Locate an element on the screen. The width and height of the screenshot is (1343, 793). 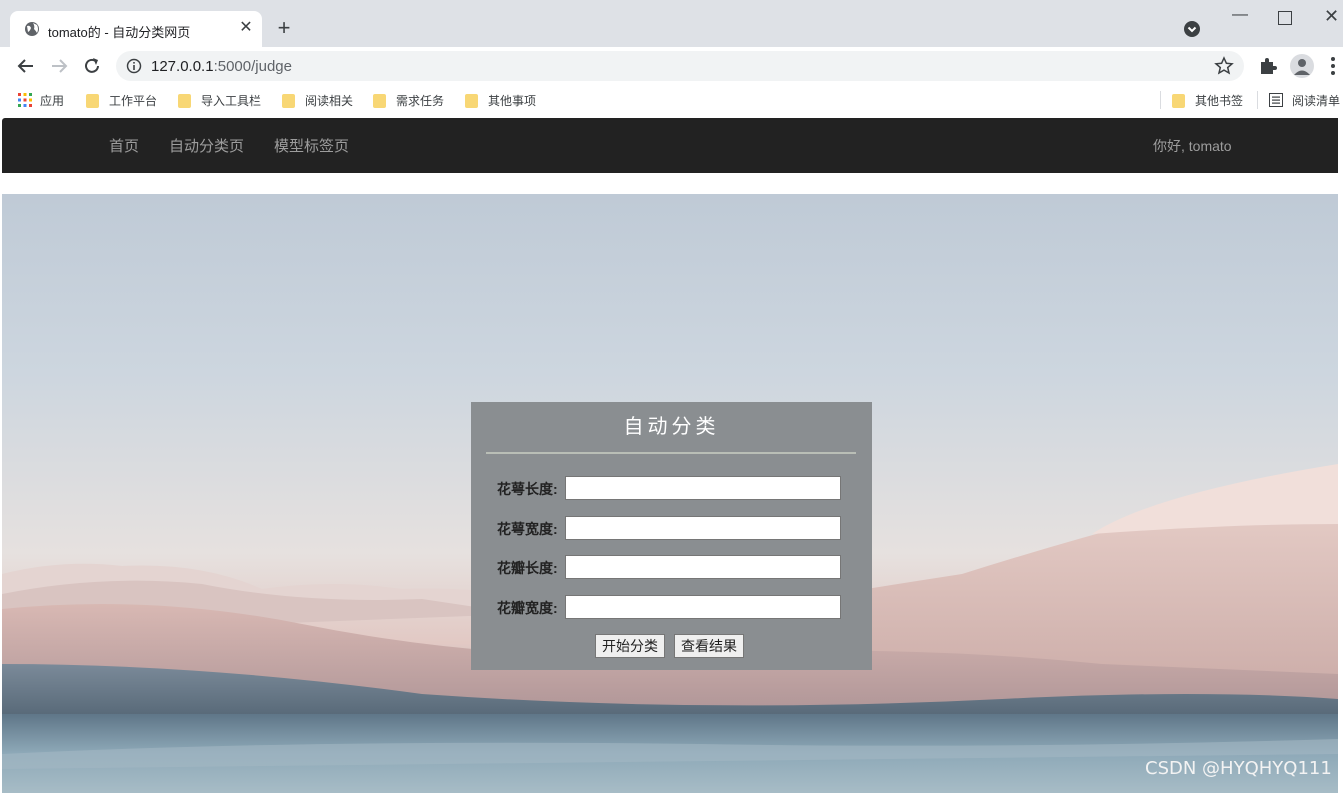
nav-link-classify: 自动分类页 is located at coordinates (206, 145).